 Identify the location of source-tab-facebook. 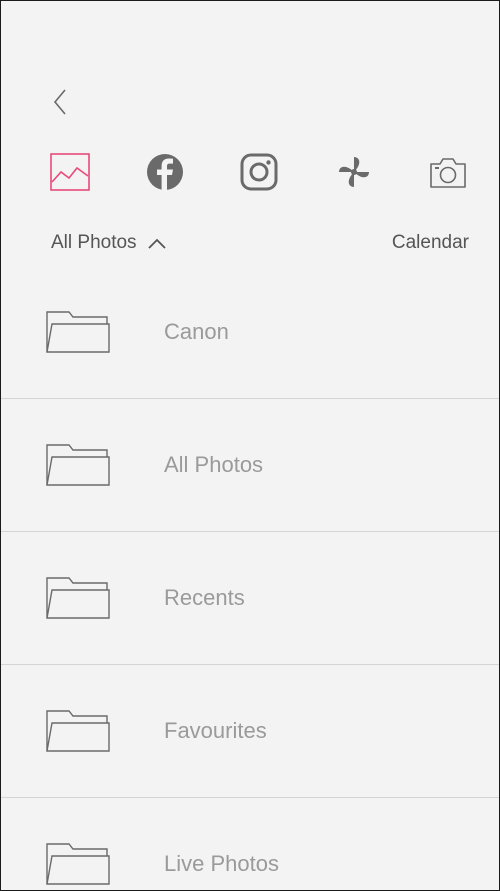
(165, 172).